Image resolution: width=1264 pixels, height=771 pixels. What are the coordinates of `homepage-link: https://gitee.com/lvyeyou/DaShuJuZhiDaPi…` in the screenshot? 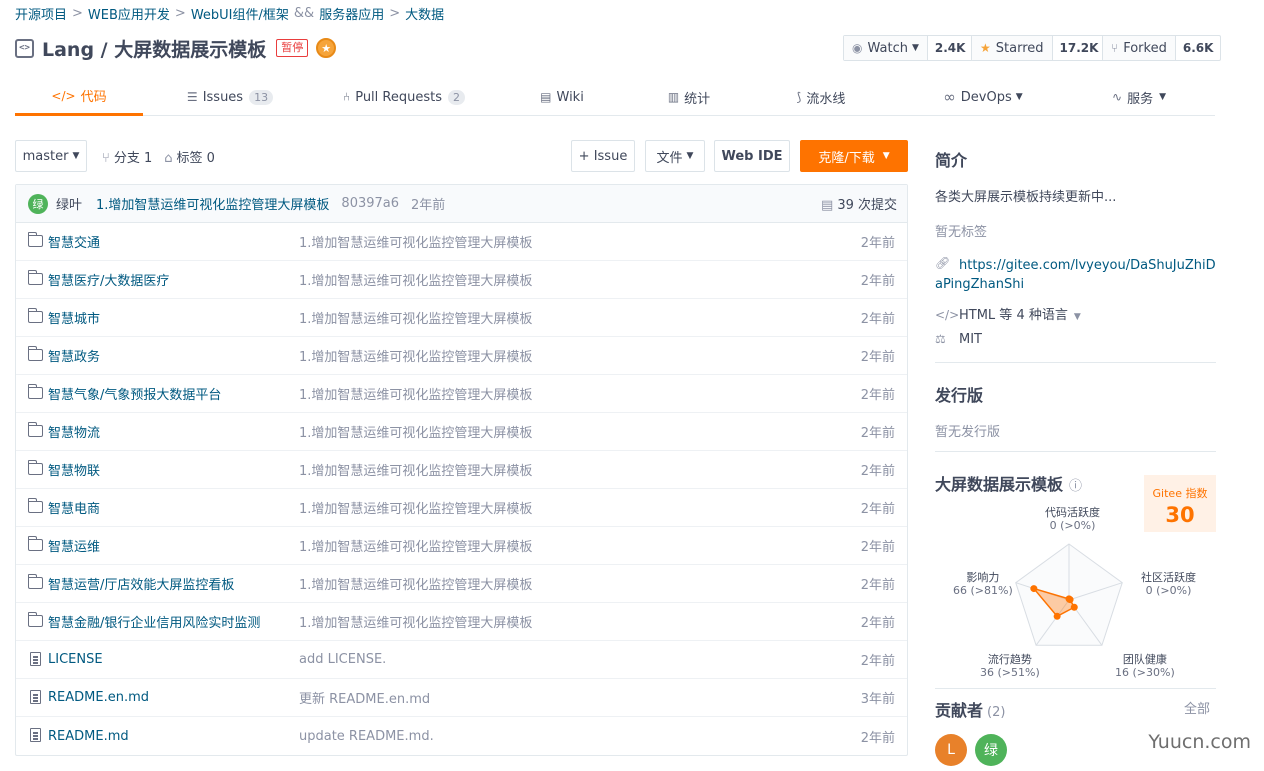 It's located at (1075, 275).